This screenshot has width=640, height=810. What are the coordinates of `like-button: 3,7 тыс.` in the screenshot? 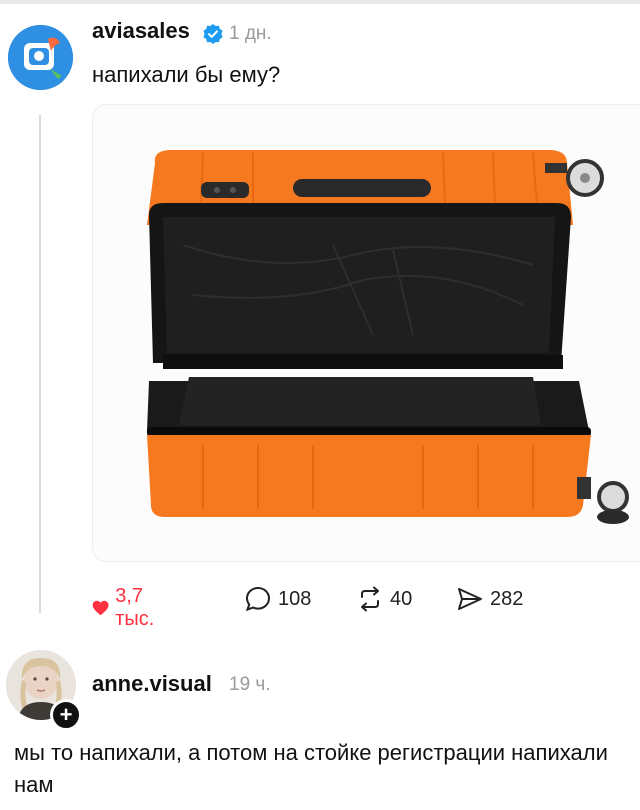 It's located at (127, 608).